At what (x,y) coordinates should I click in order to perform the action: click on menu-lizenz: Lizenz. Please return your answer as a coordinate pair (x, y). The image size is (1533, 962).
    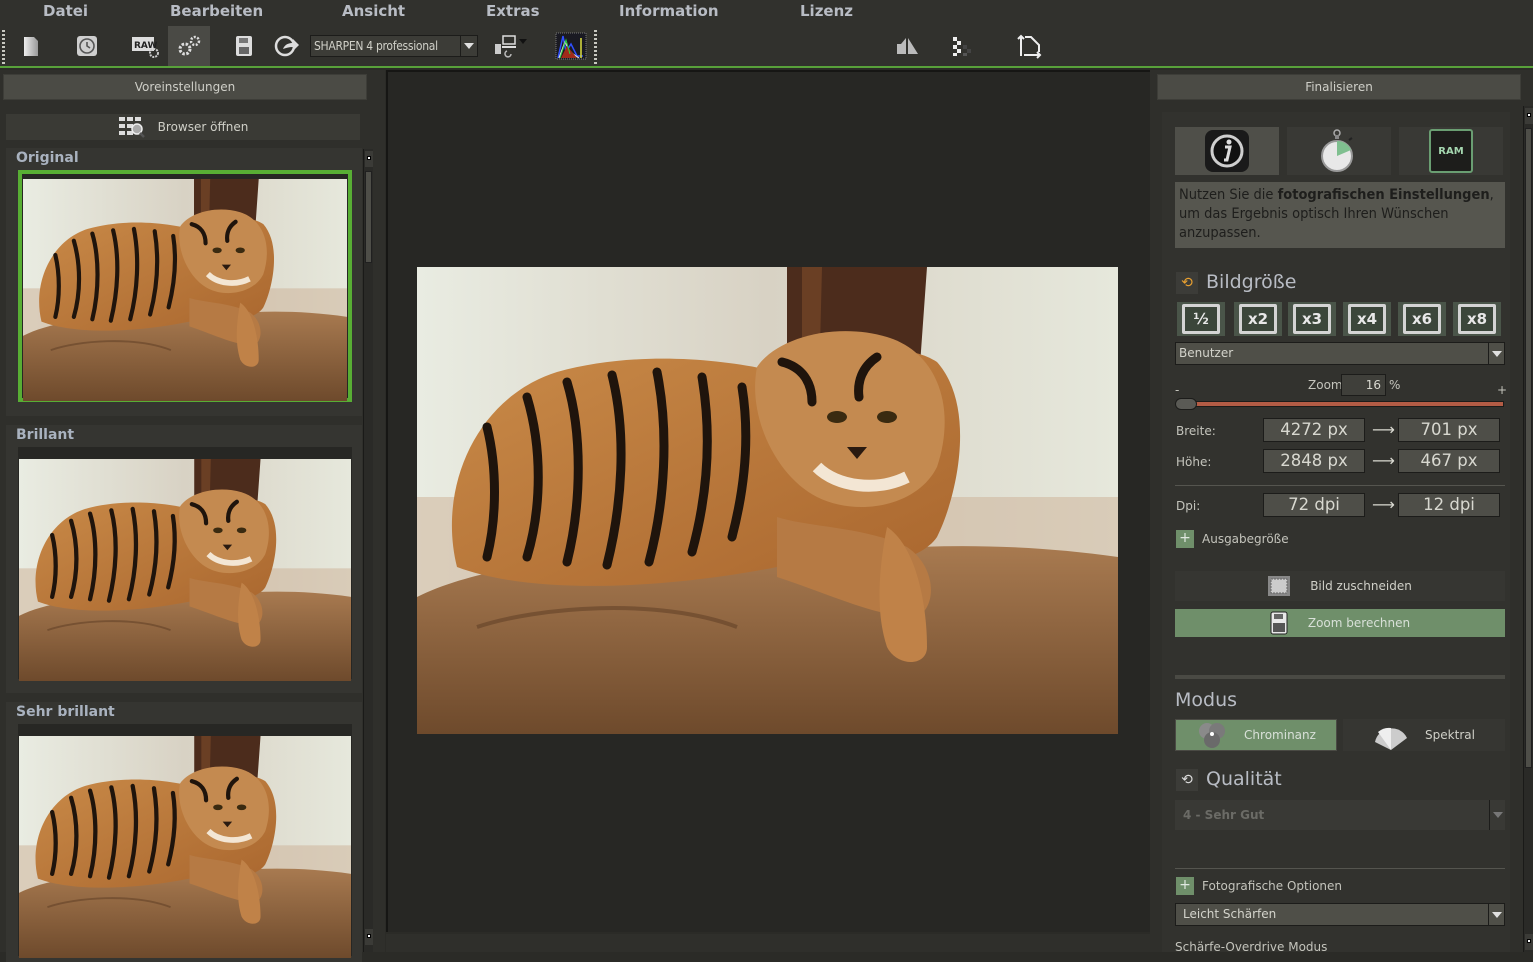
    Looking at the image, I should click on (826, 11).